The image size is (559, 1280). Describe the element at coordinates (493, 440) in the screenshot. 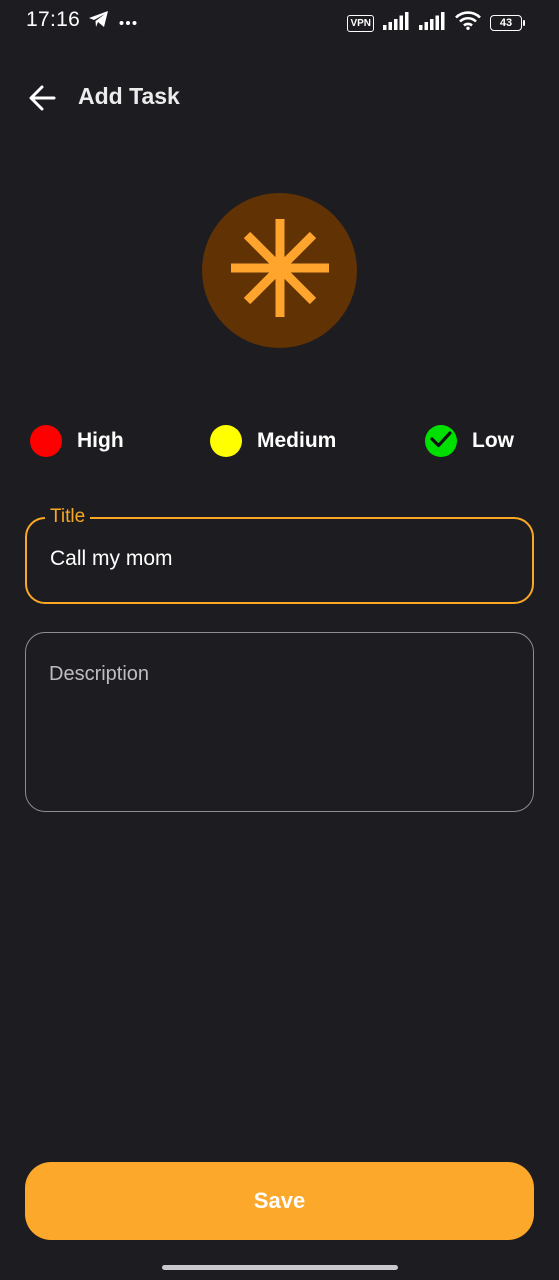

I see `priority-label-low: Low` at that location.